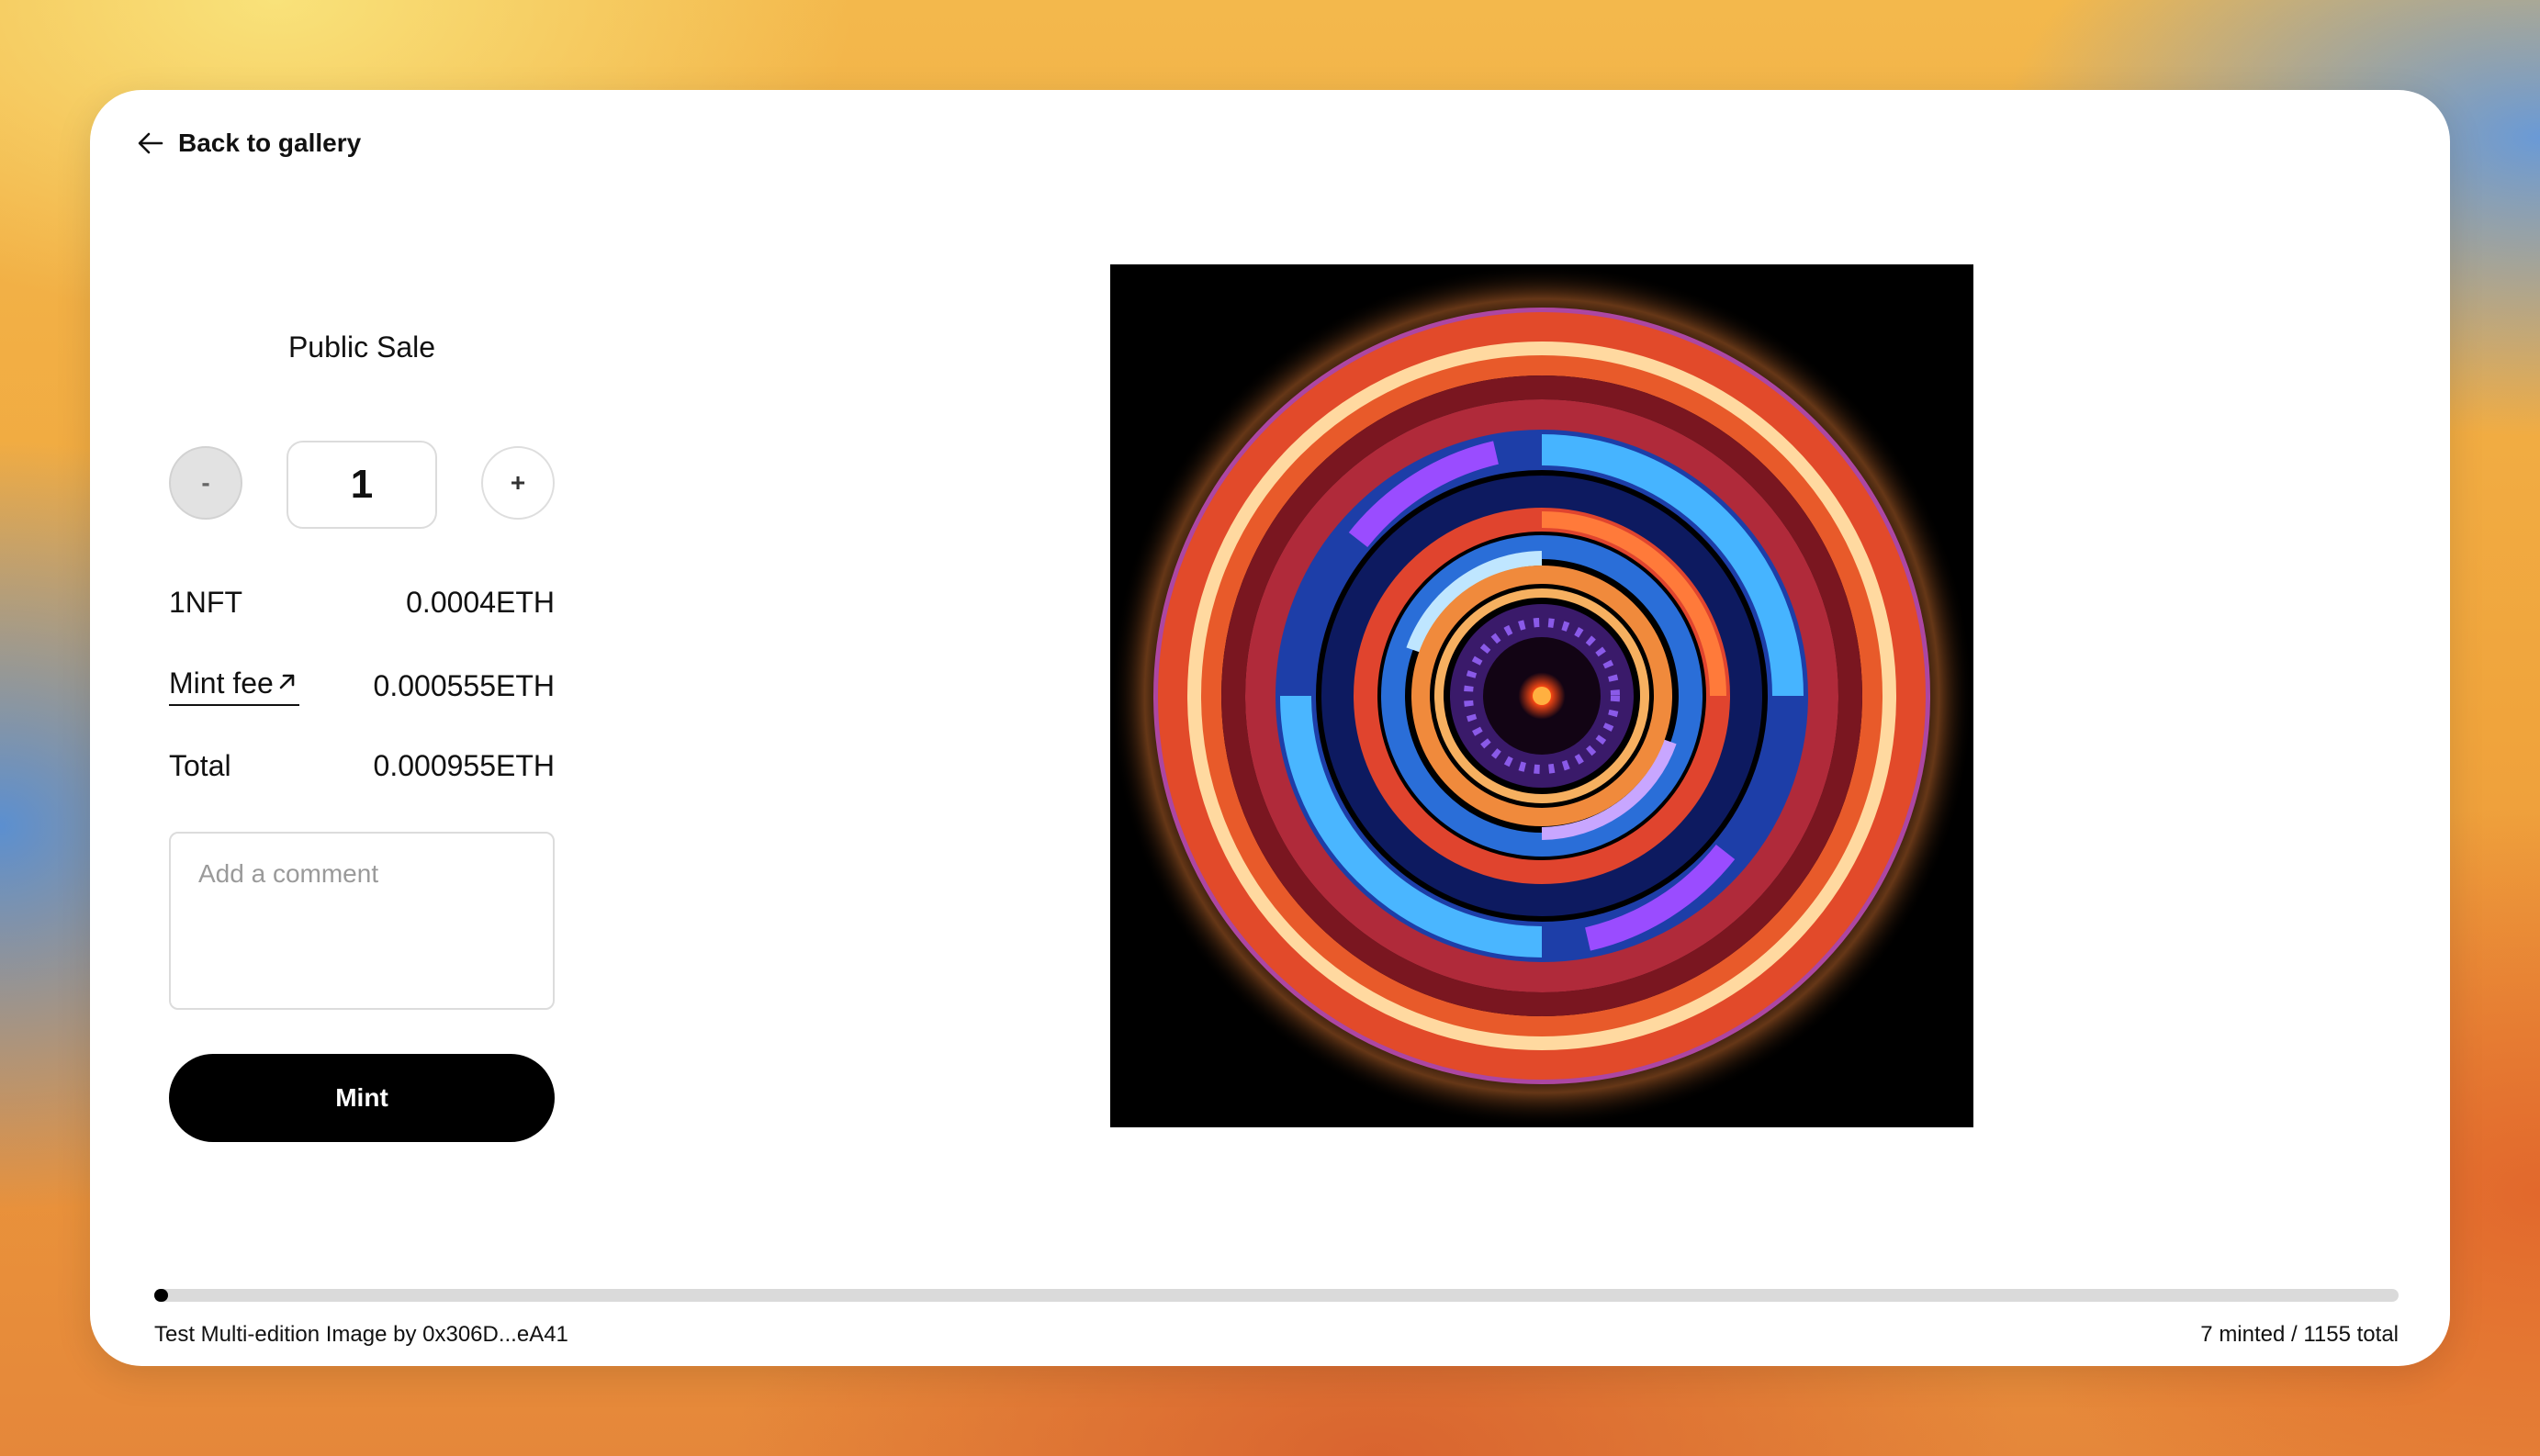  I want to click on mint-progress-fill, so click(161, 1295).